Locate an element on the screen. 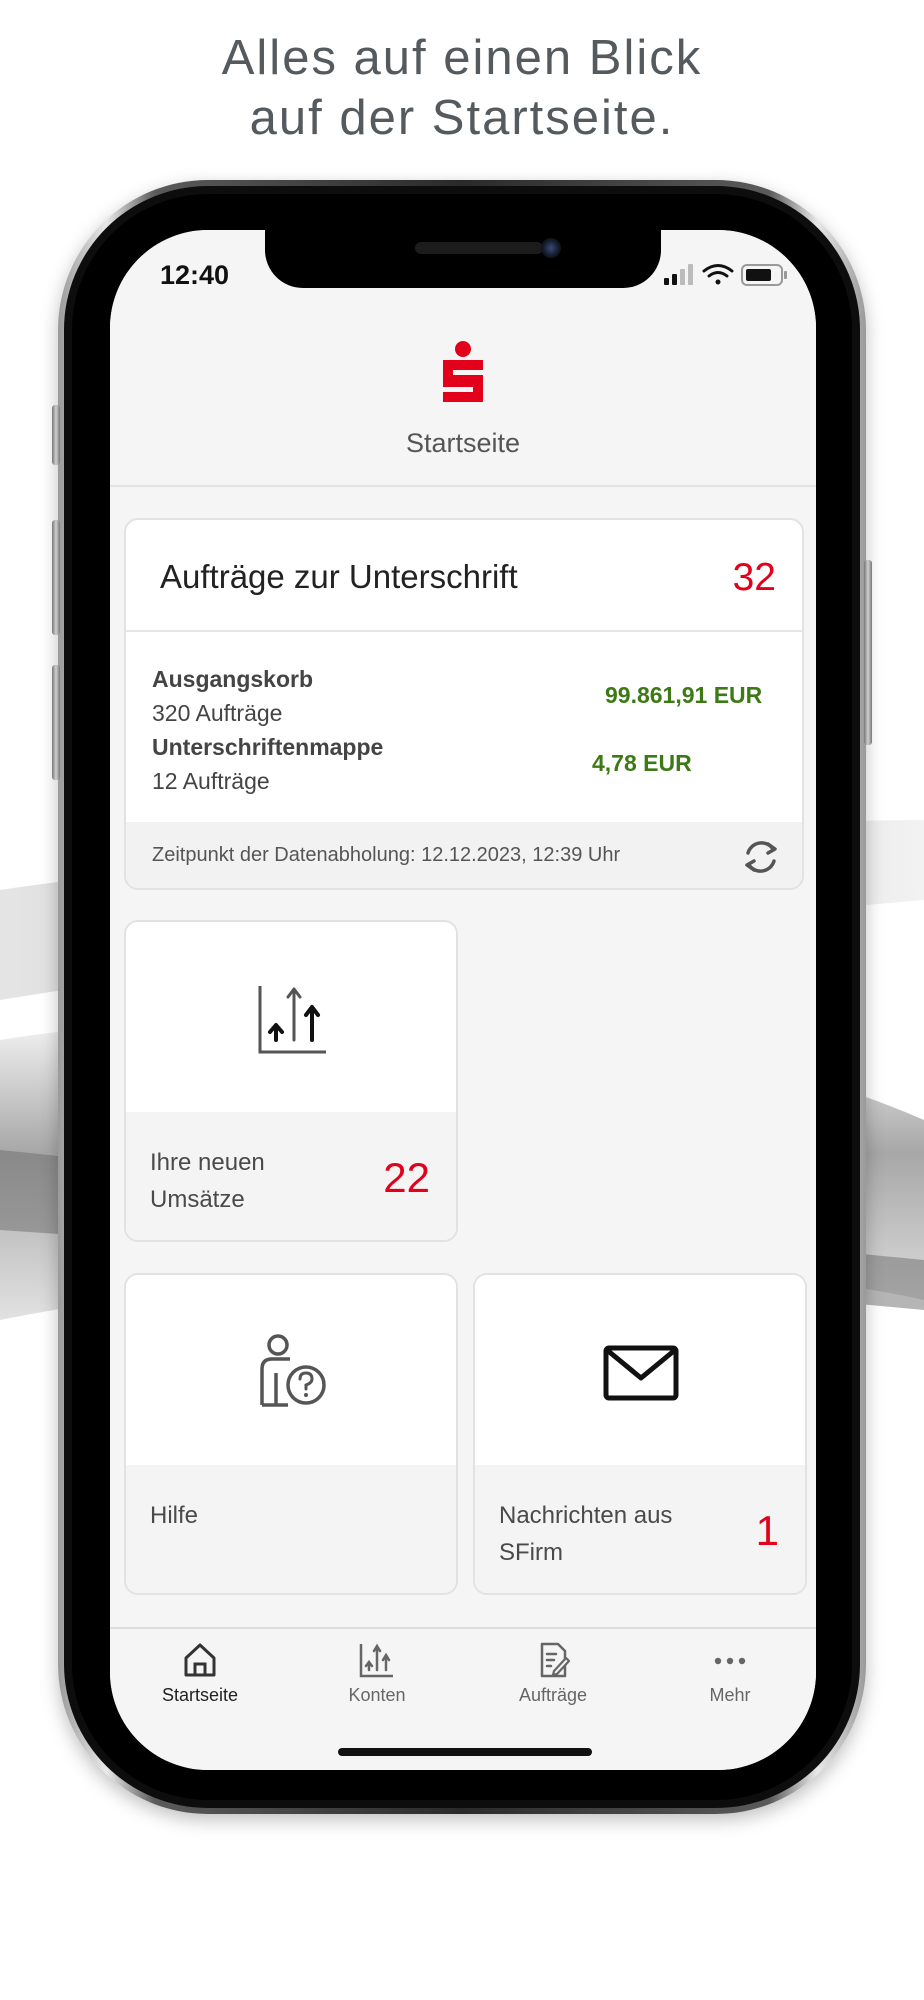 The height and width of the screenshot is (2000, 924). status-time: 12:40 is located at coordinates (195, 275).